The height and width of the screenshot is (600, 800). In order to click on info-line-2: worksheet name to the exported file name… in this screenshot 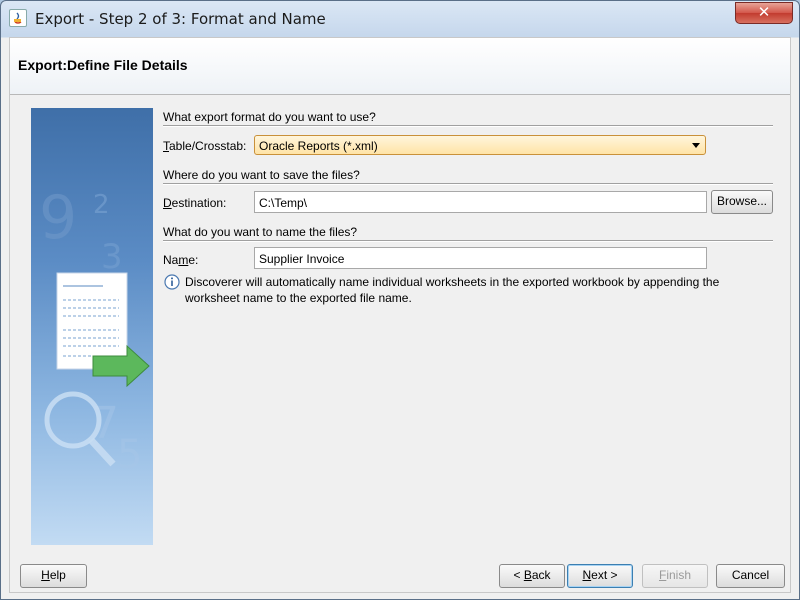, I will do `click(298, 298)`.